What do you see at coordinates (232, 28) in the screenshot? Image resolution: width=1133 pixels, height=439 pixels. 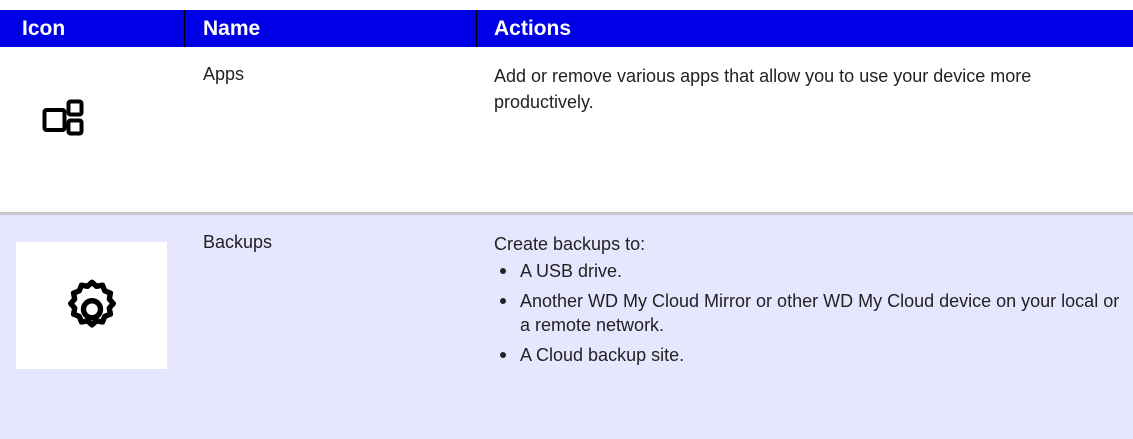 I see `header-name: Name` at bounding box center [232, 28].